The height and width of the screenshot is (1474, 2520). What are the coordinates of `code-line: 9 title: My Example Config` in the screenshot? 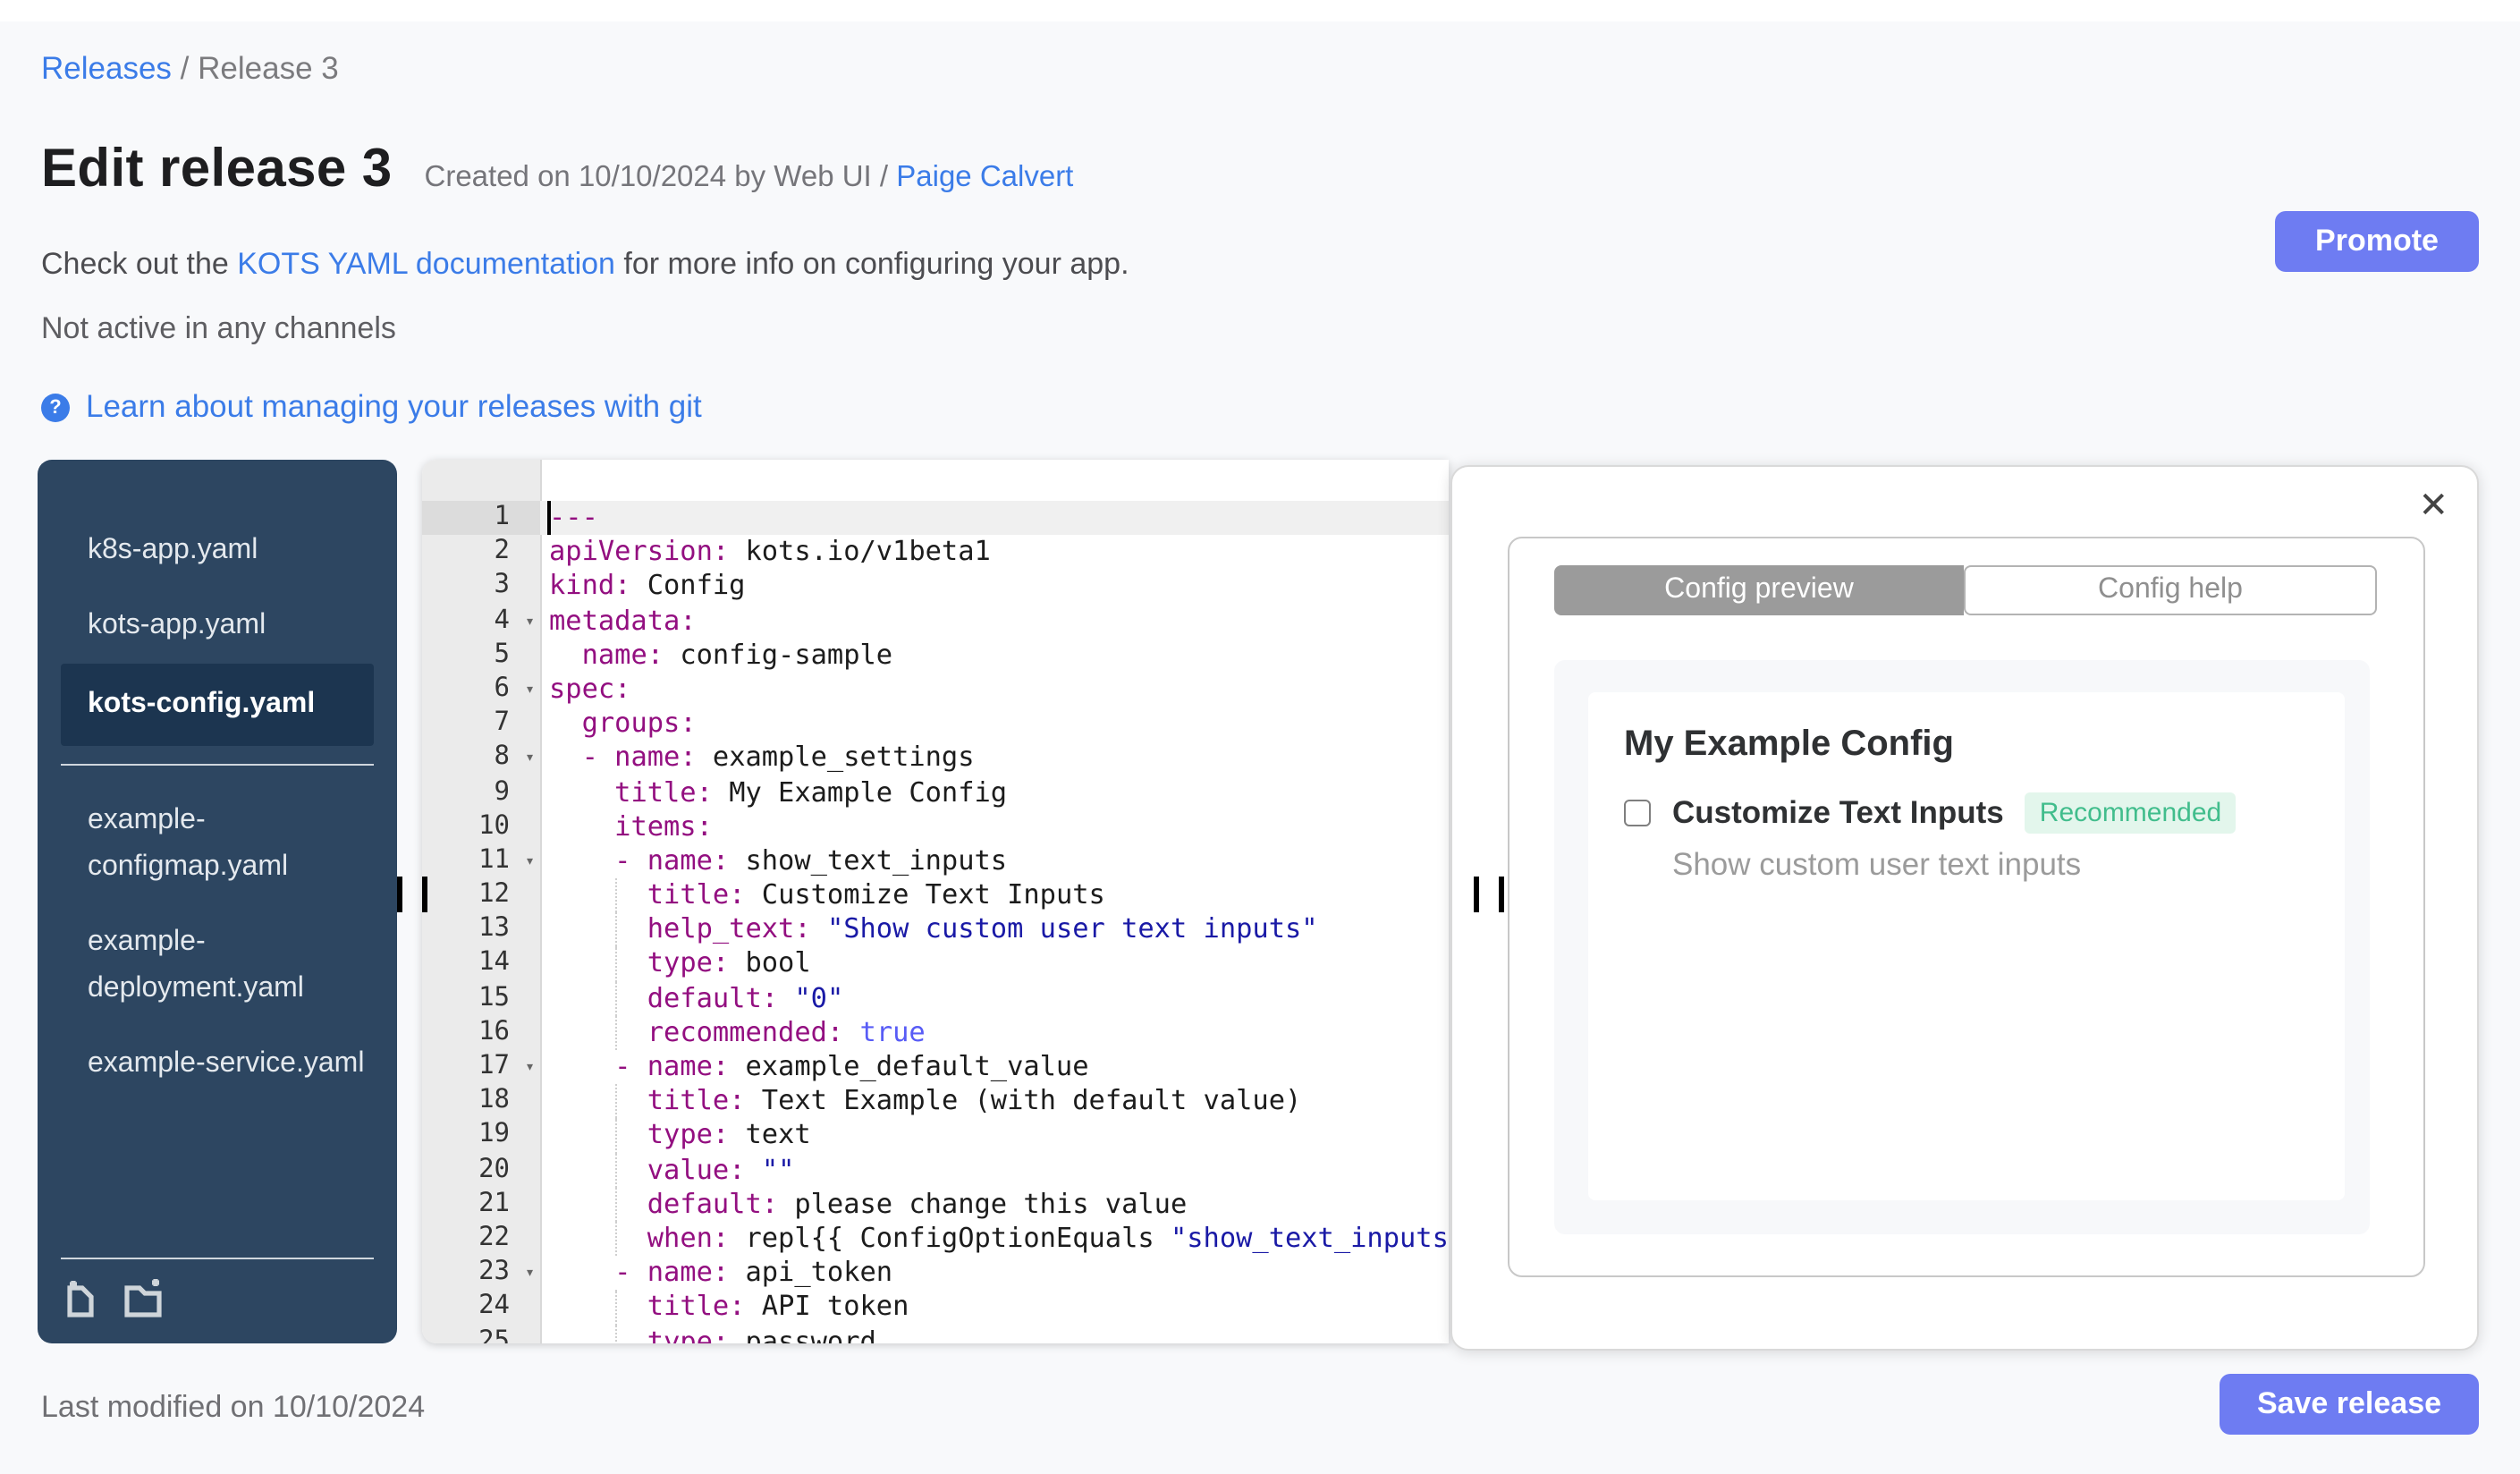 It's located at (935, 792).